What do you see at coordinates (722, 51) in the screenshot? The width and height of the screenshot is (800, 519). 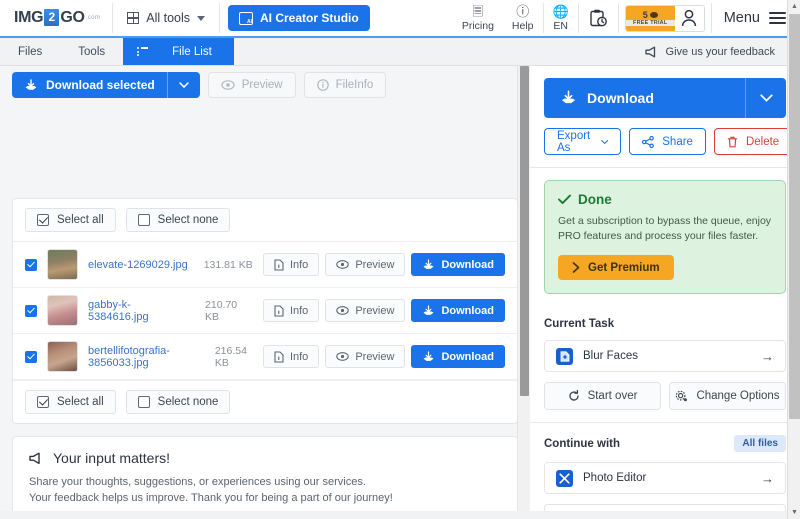 I see `give-feedback-link: Give us your feedback` at bounding box center [722, 51].